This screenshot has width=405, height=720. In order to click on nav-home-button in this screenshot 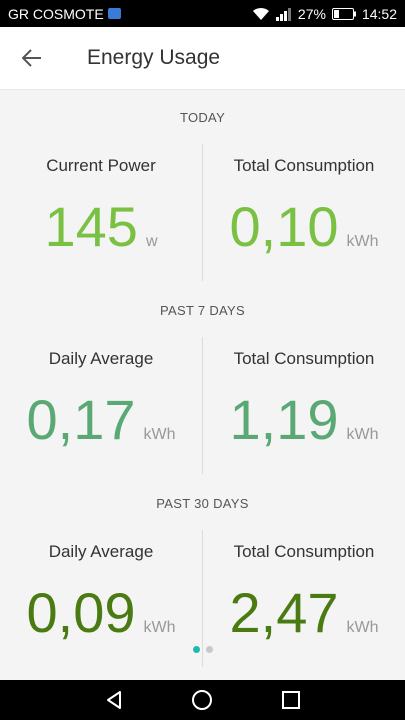, I will do `click(202, 700)`.